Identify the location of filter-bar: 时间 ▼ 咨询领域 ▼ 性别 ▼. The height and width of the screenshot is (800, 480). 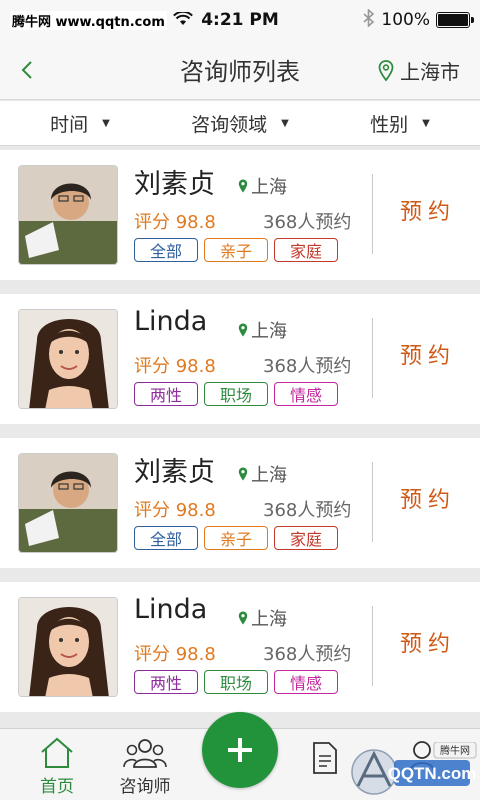
(240, 123).